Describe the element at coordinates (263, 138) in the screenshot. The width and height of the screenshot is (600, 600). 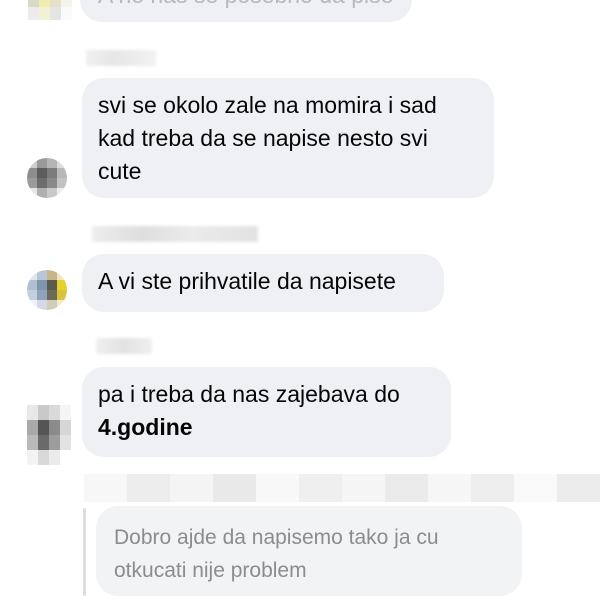
I see `message-text-line: kad treba da se napise nesto svi` at that location.